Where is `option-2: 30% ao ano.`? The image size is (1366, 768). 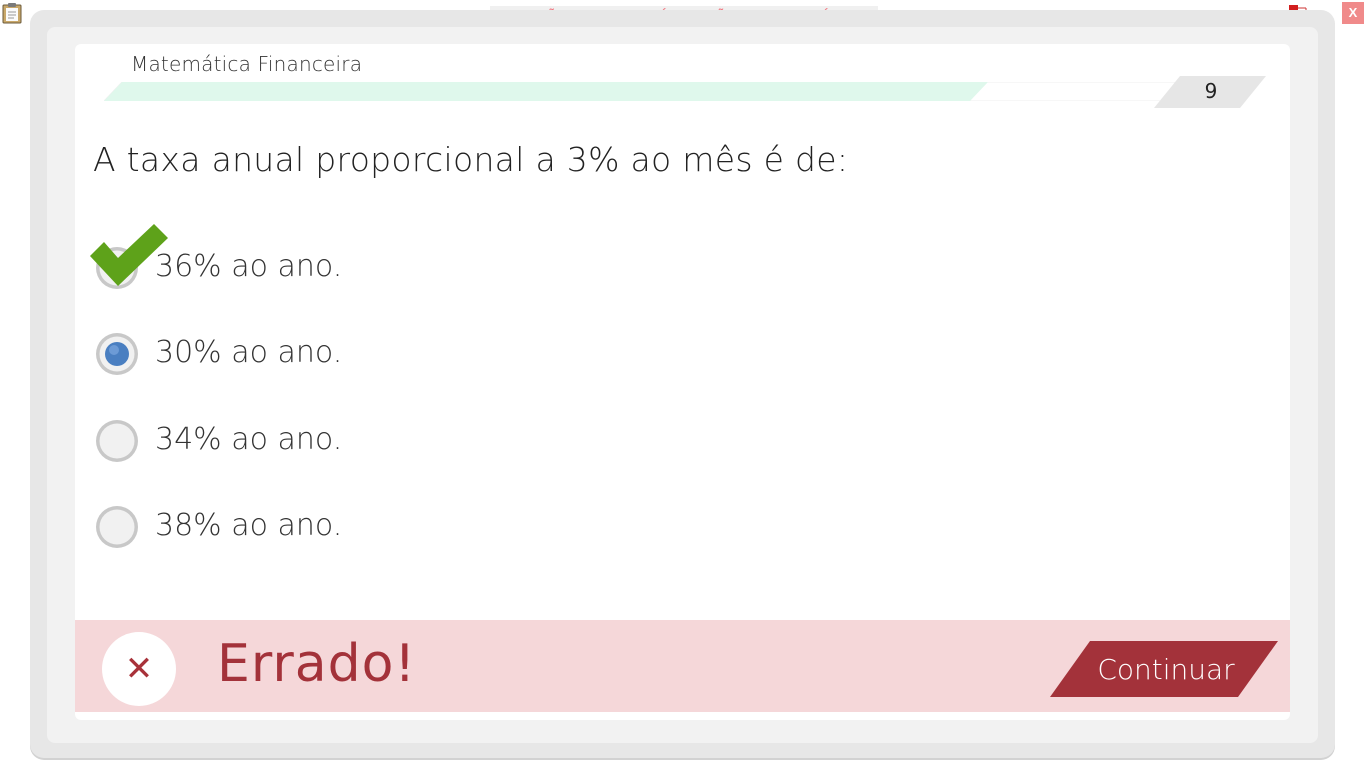 option-2: 30% ao ano. is located at coordinates (294, 356).